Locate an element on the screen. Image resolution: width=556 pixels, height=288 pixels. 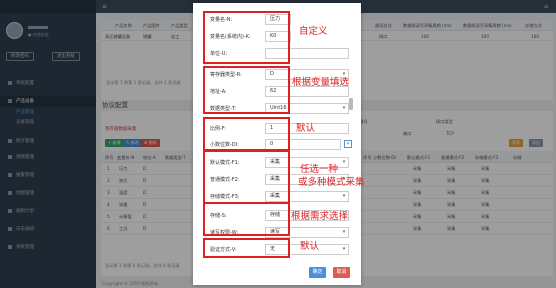
annotation-box-need is located at coordinates (246, 219).